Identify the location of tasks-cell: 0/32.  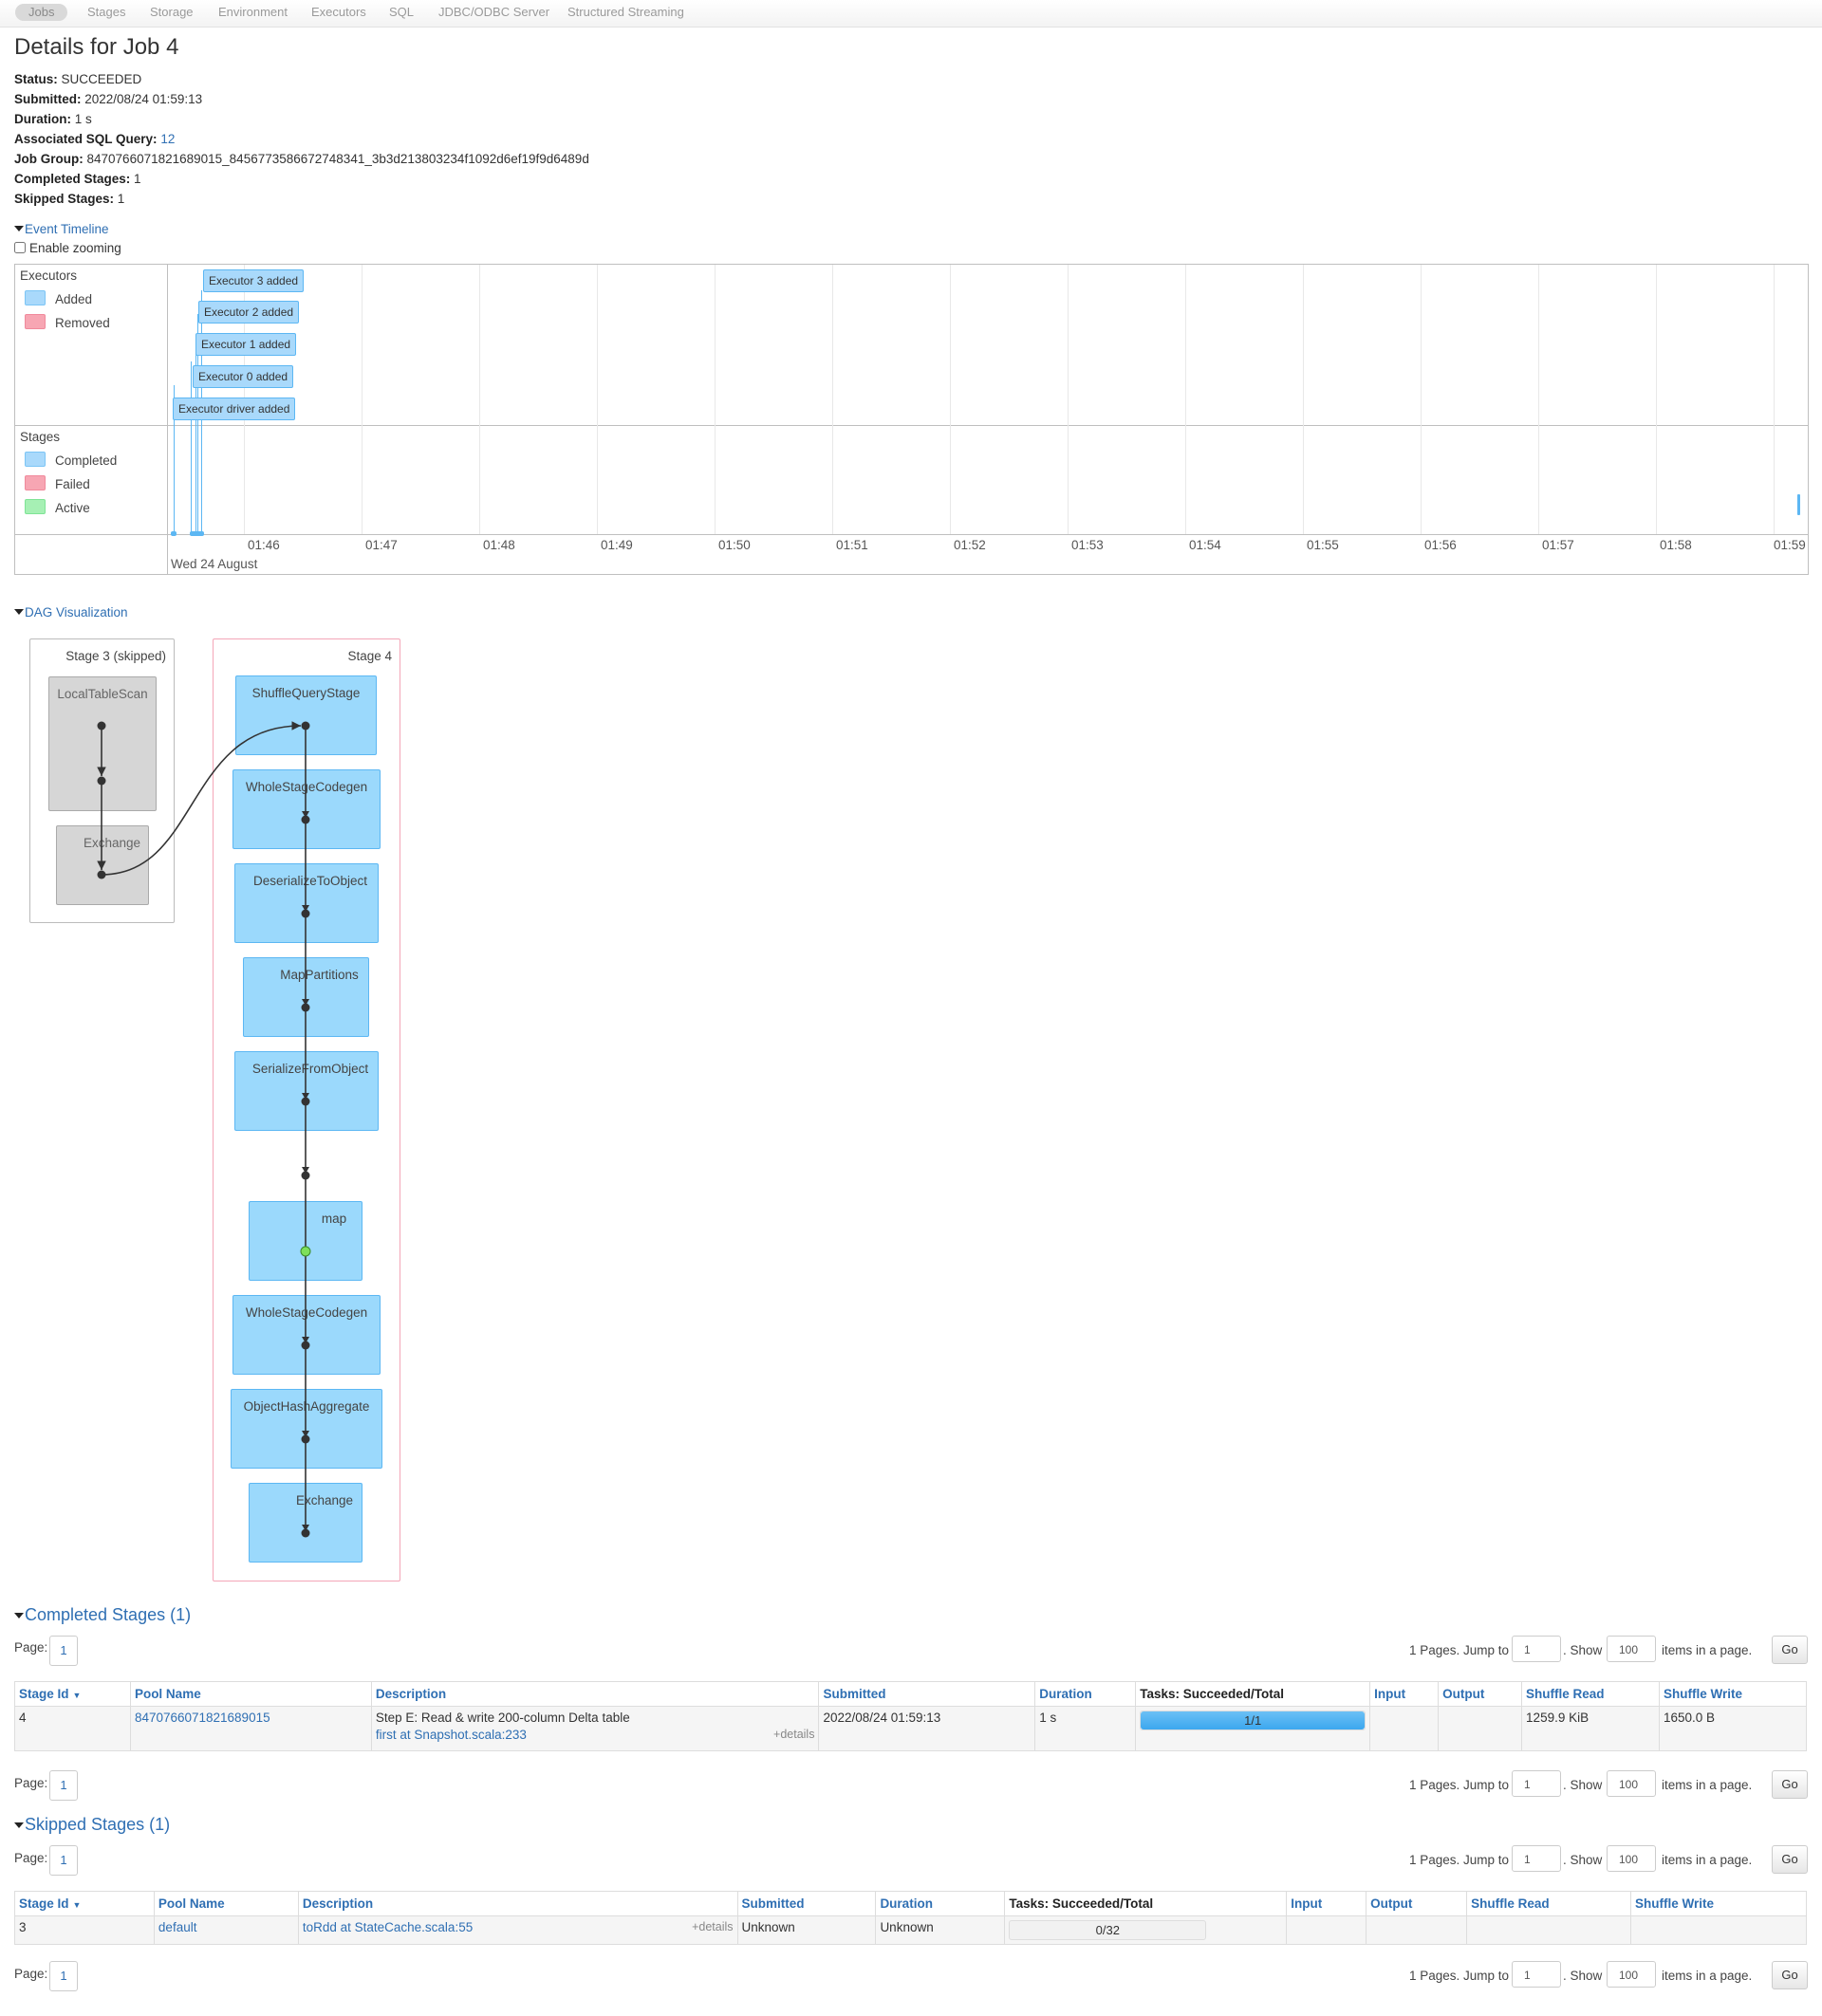
(1146, 1930).